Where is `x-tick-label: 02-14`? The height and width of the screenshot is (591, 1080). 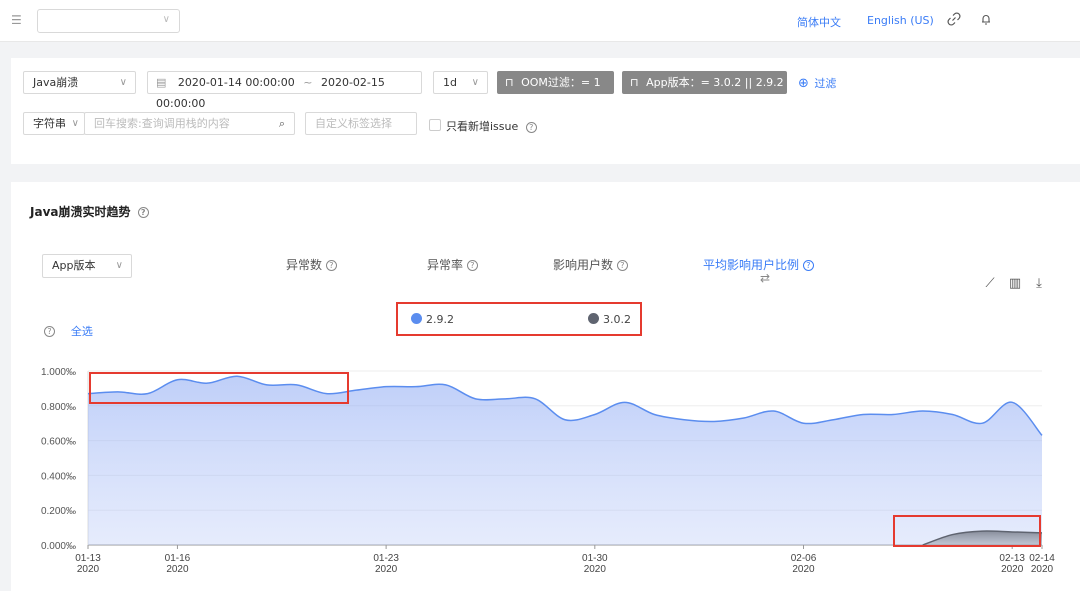 x-tick-label: 02-14 is located at coordinates (1042, 558).